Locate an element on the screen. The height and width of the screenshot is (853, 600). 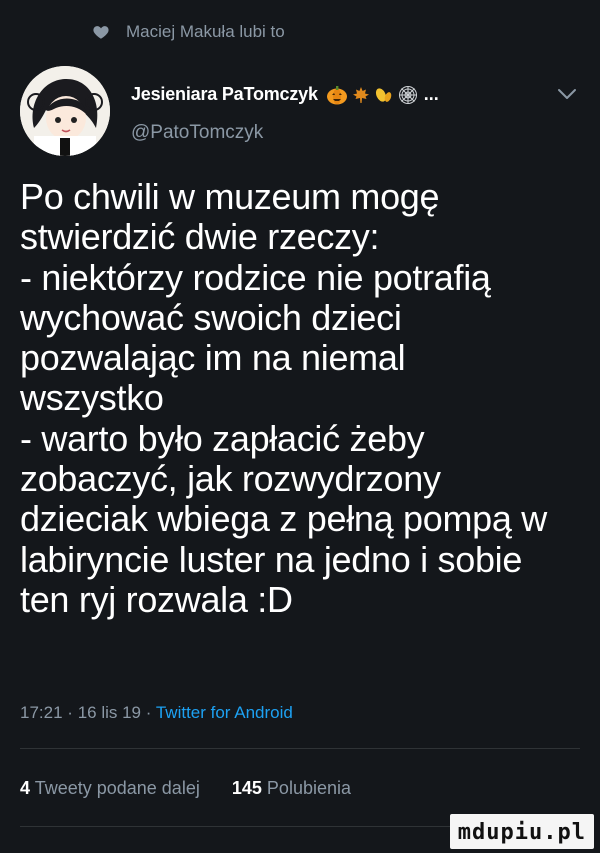
tweet-stats: 4 Tweety podane dalej 145 Polubienia is located at coordinates (185, 788).